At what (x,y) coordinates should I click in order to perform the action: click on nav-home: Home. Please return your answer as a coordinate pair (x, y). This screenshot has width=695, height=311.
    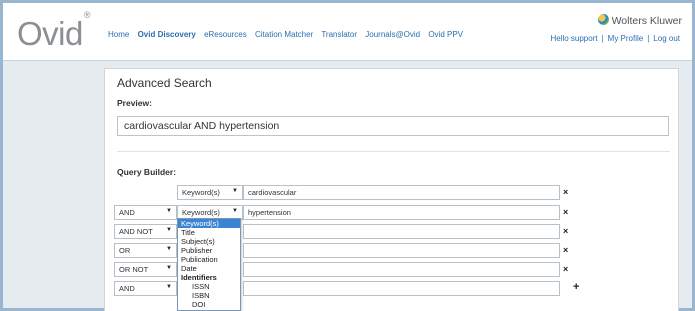
    Looking at the image, I should click on (118, 34).